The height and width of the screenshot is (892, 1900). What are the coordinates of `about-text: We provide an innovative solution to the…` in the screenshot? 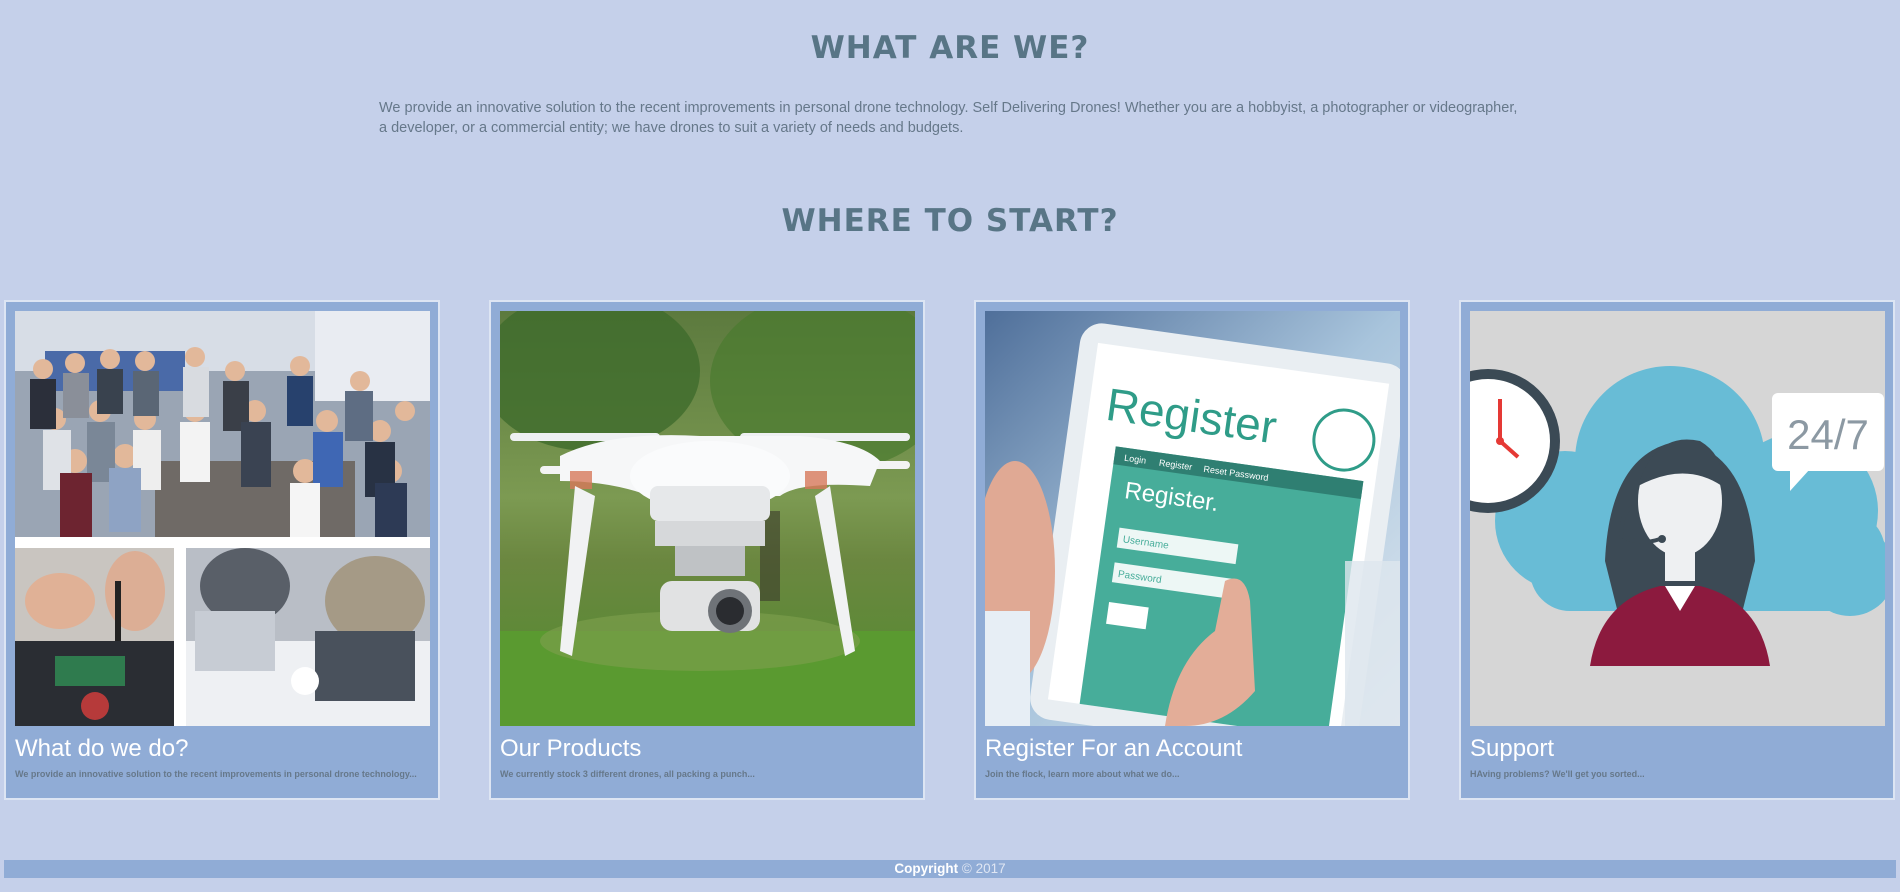 It's located at (948, 118).